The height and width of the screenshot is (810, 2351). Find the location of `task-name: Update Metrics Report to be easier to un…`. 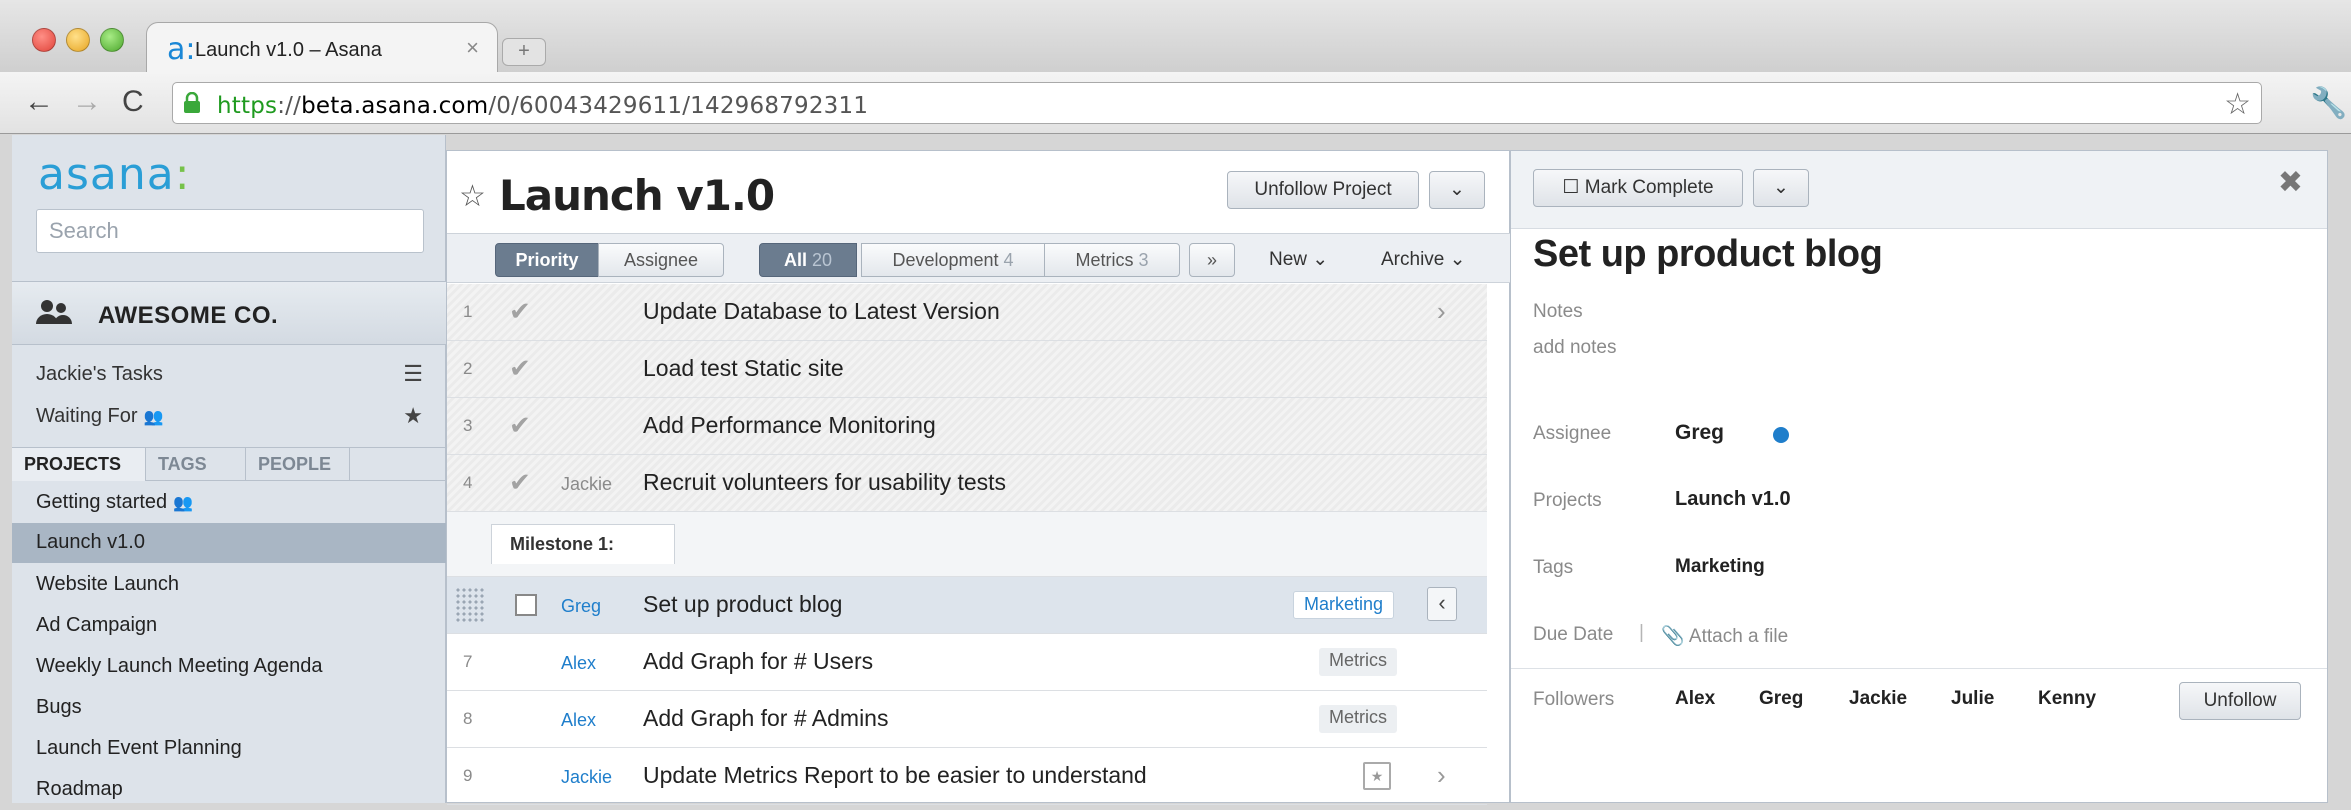

task-name: Update Metrics Report to be easier to un… is located at coordinates (895, 775).